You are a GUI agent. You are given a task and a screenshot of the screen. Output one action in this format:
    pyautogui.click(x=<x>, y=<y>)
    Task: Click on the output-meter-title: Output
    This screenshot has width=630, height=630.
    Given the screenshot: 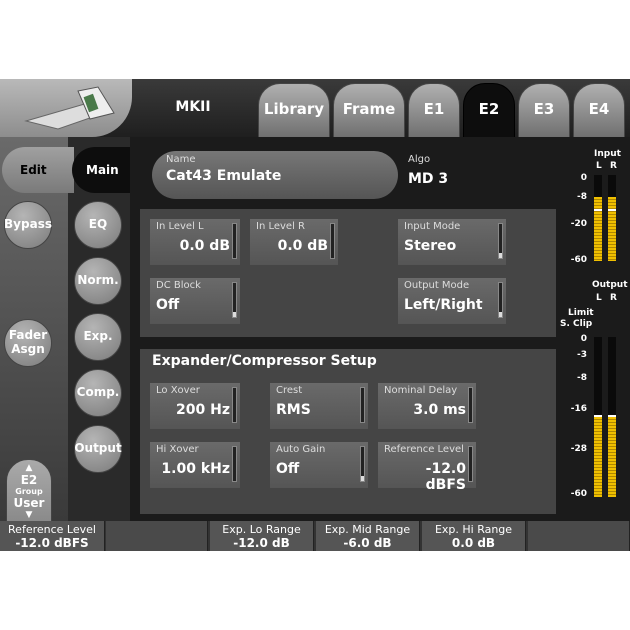 What is the action you would take?
    pyautogui.click(x=610, y=285)
    